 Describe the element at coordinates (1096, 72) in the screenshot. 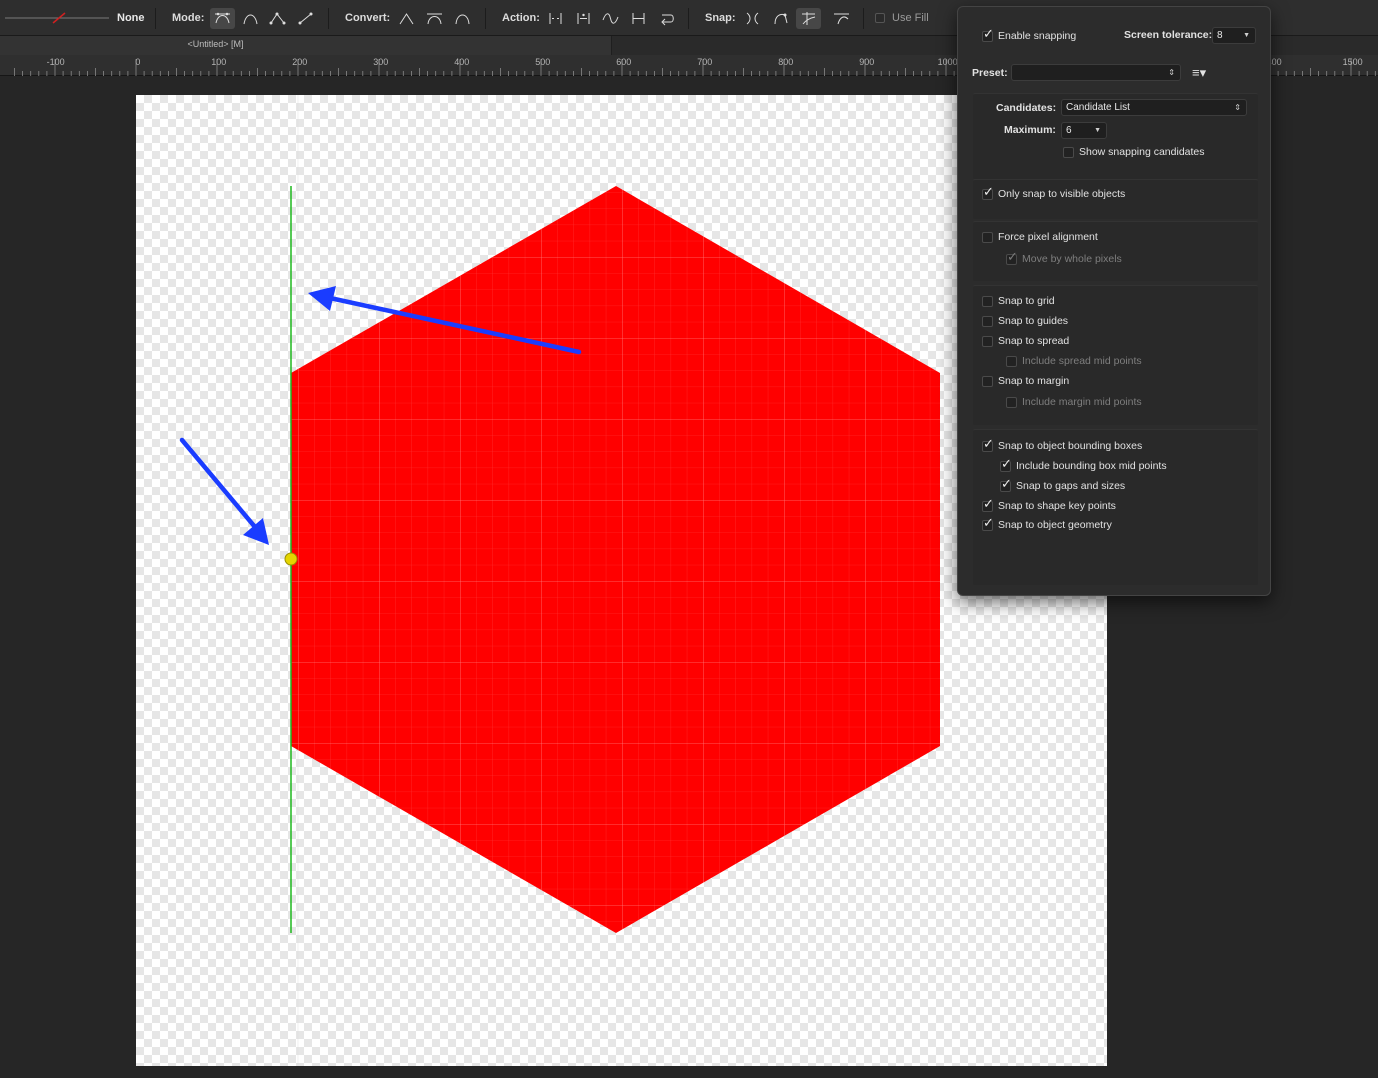

I see `preset-dropdown: ⇕` at that location.